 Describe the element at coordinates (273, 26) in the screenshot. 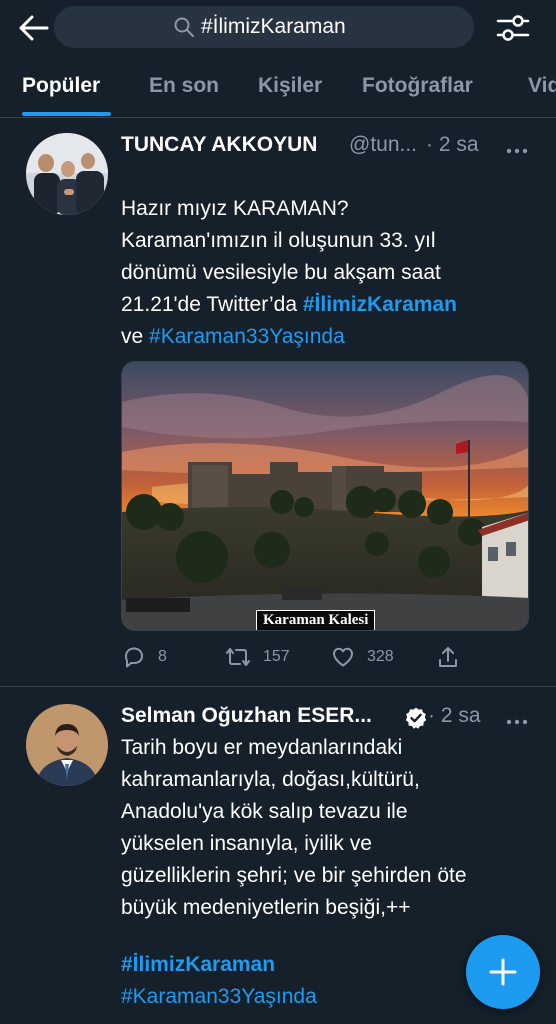

I see `search-query: #İlimizKaraman` at that location.